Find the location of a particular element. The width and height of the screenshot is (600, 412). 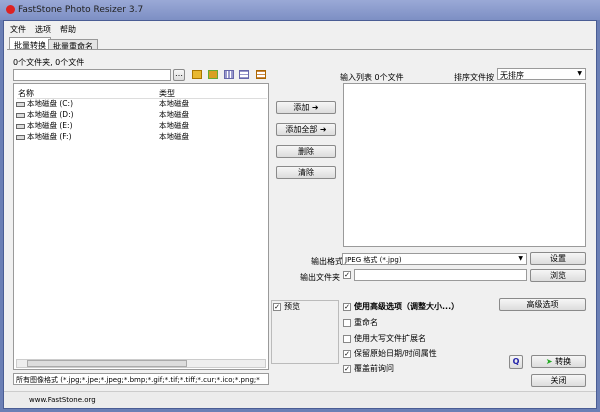

output-format-label: 输出格式 is located at coordinates (327, 261).